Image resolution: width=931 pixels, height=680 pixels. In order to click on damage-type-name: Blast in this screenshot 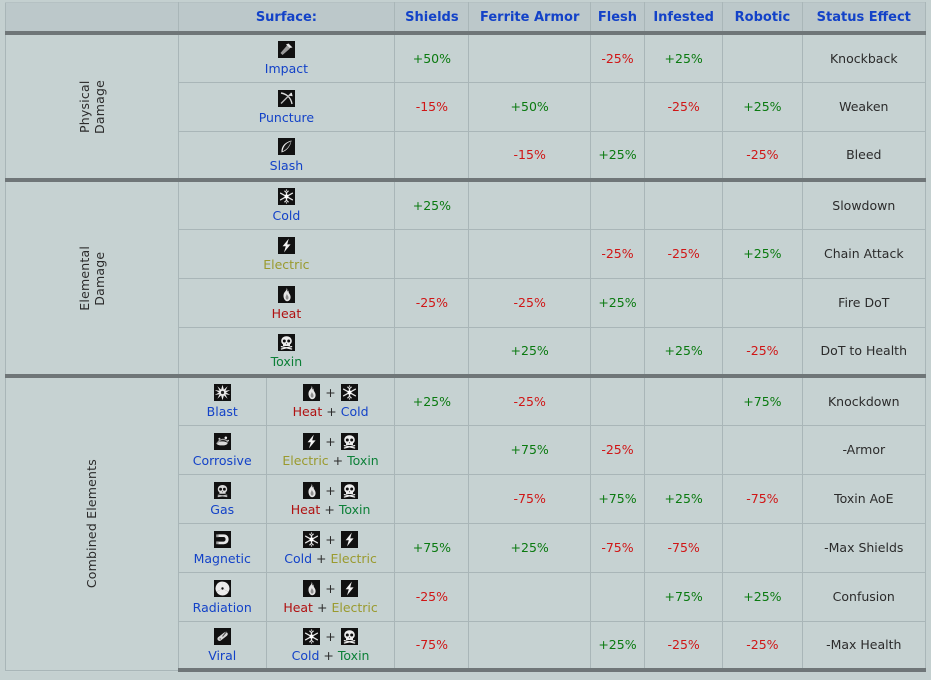, I will do `click(222, 412)`.